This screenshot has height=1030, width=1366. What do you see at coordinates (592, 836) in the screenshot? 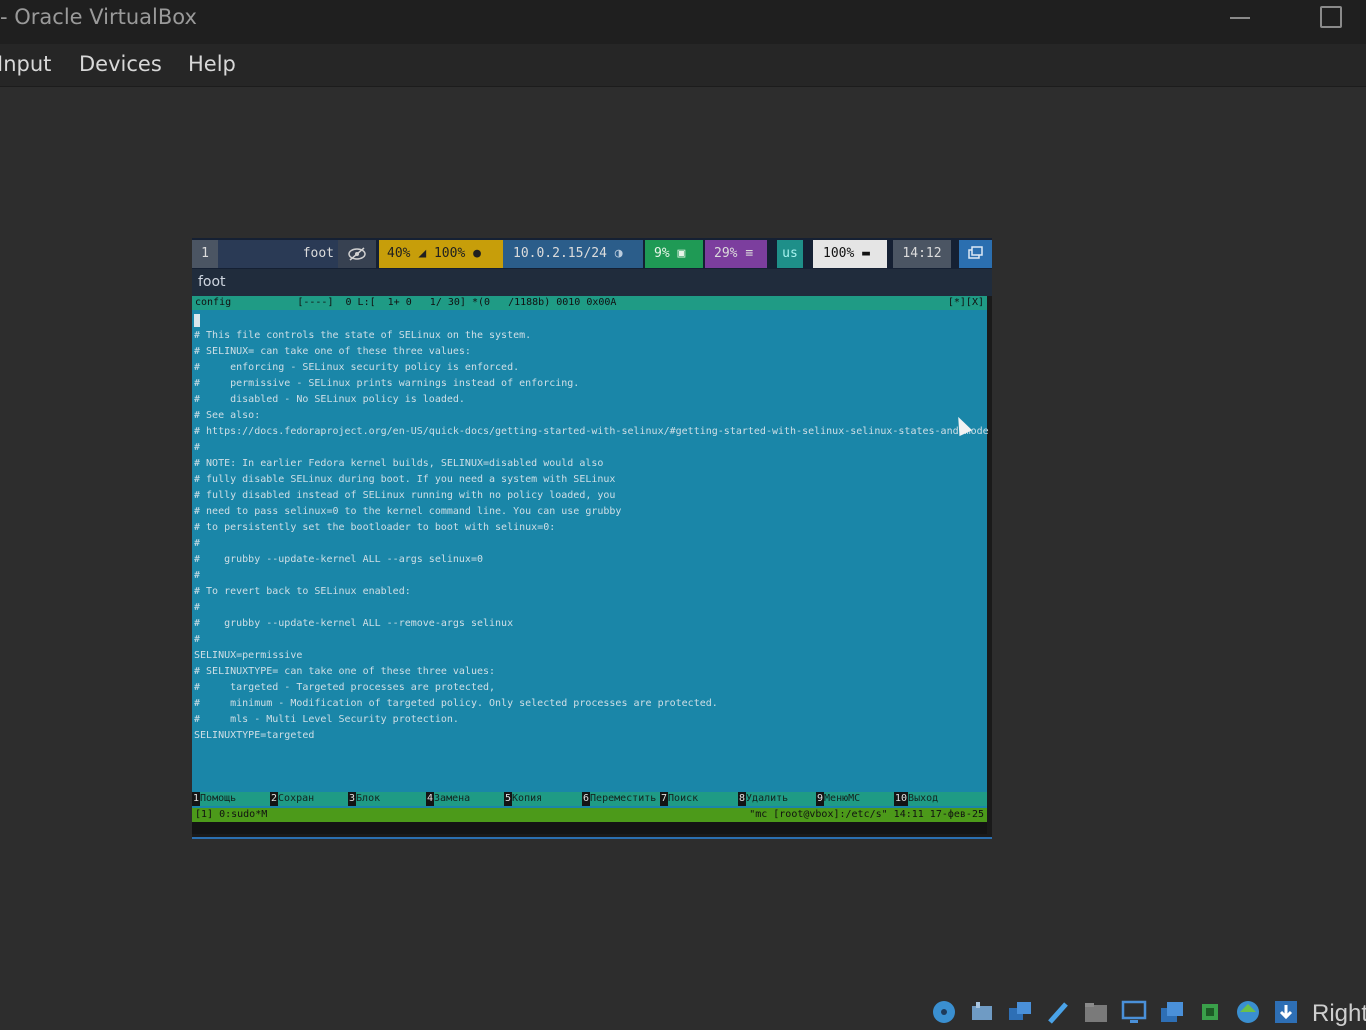
I see `guest-bottom-border` at bounding box center [592, 836].